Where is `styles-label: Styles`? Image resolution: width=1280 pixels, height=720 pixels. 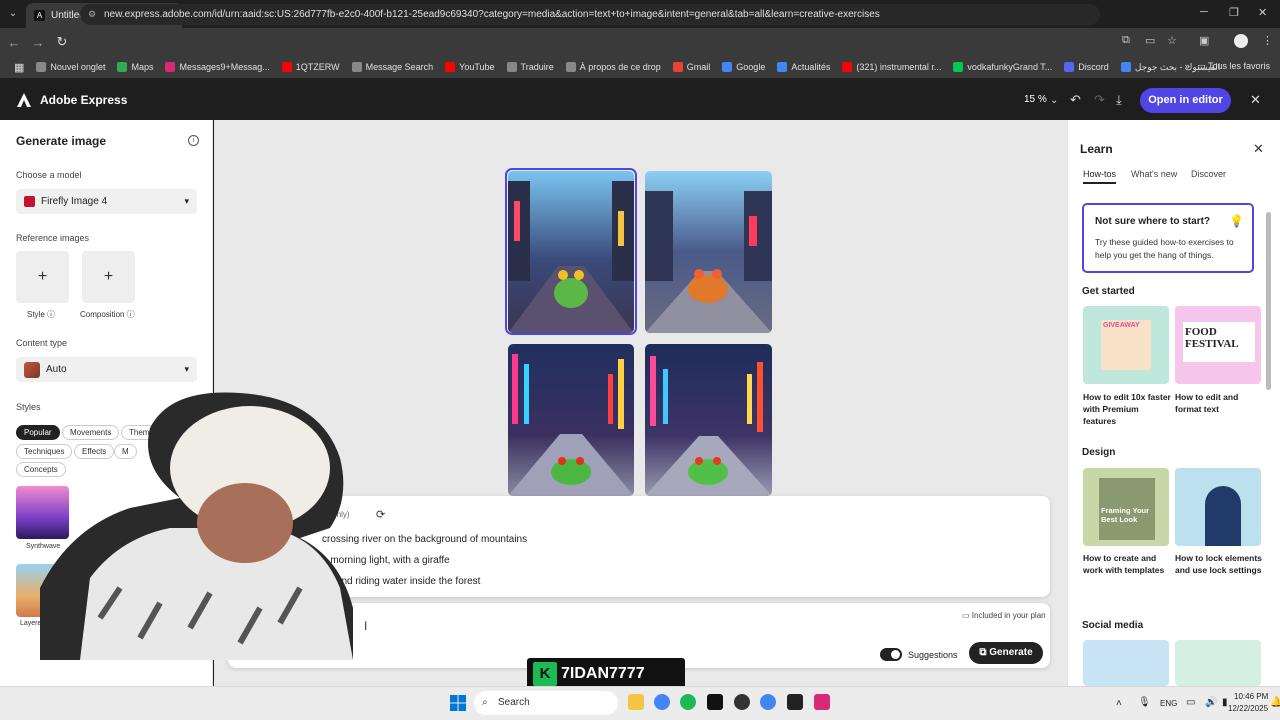
styles-label: Styles is located at coordinates (28, 407).